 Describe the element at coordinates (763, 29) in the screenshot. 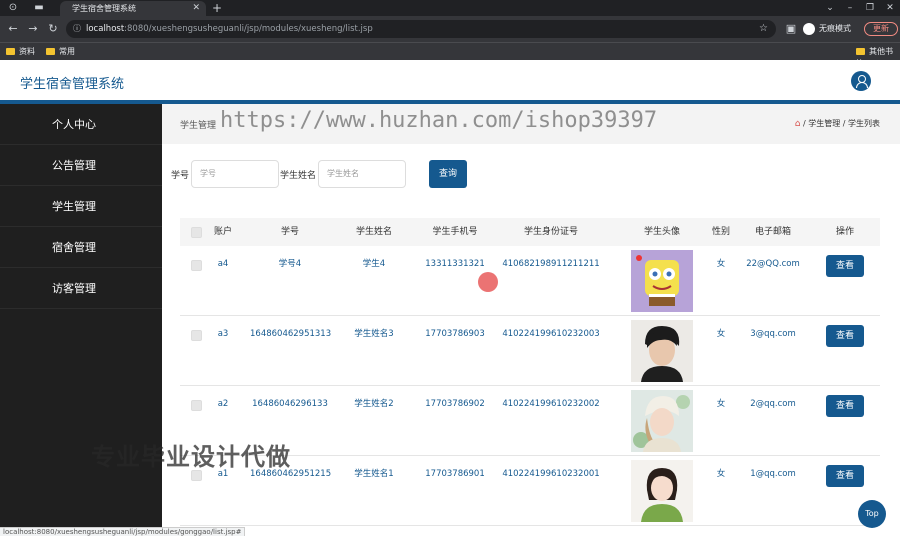

I see `bookmark-star-icon: ☆` at that location.